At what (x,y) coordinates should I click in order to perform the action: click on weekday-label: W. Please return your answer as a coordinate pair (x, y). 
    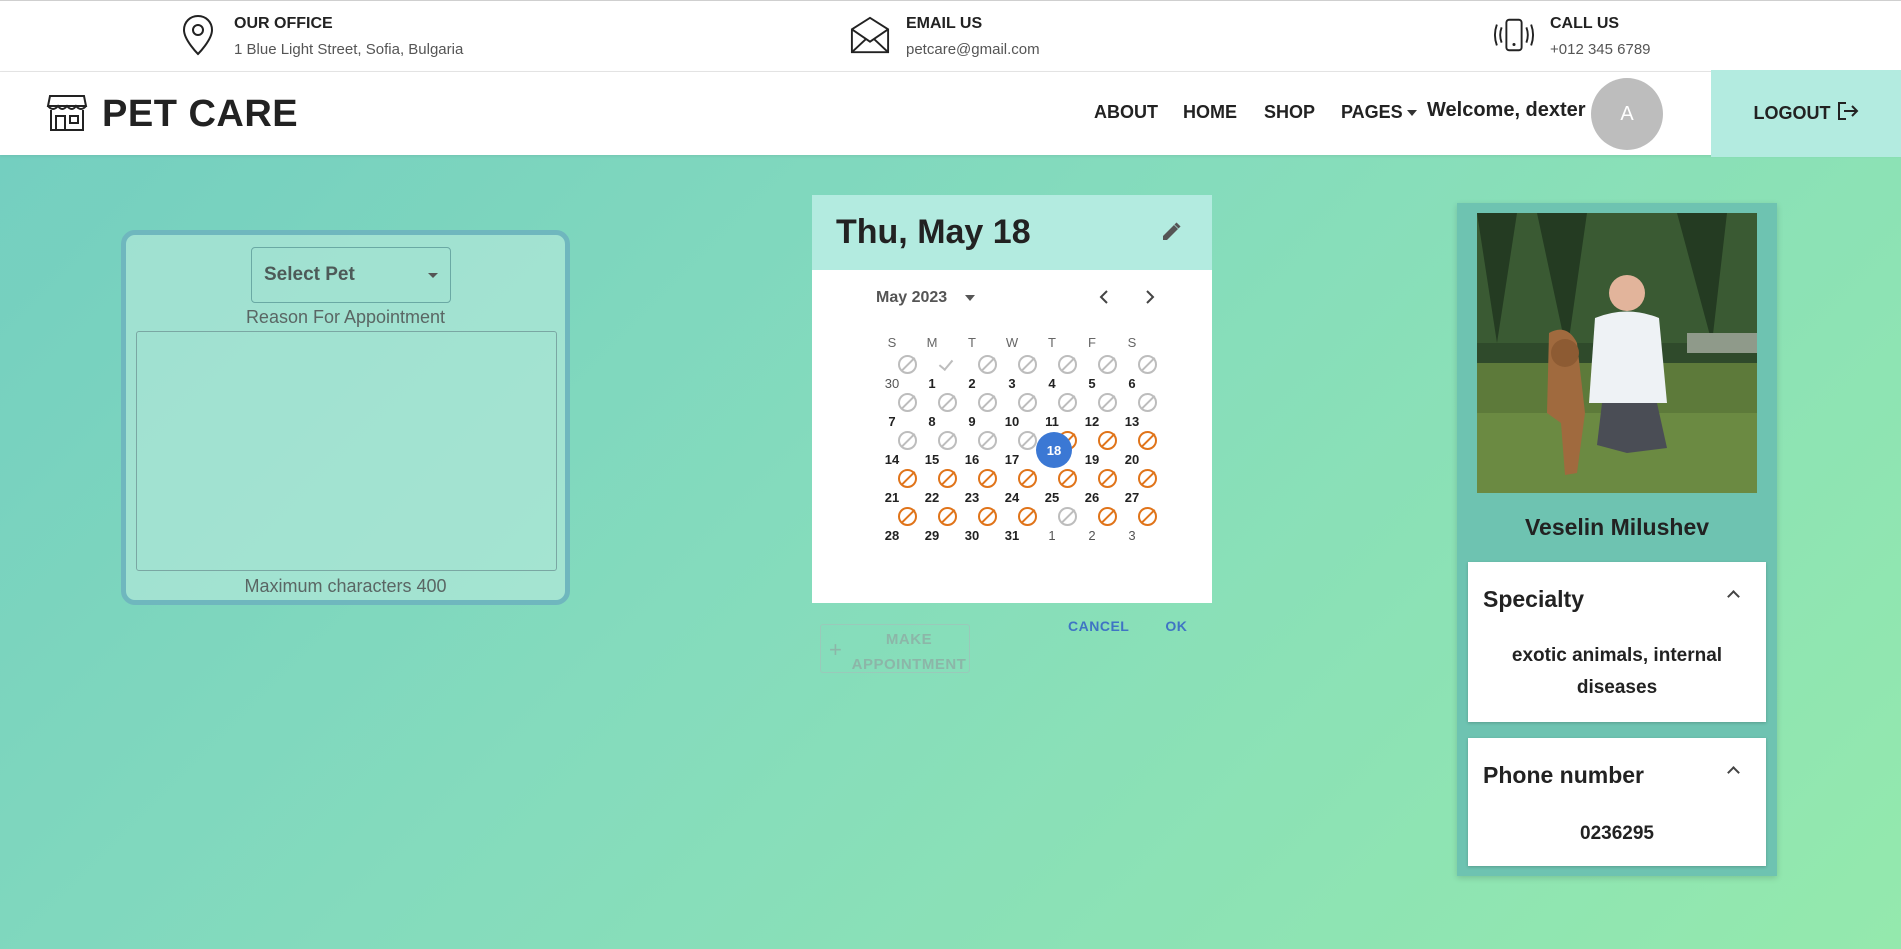
    Looking at the image, I should click on (1012, 342).